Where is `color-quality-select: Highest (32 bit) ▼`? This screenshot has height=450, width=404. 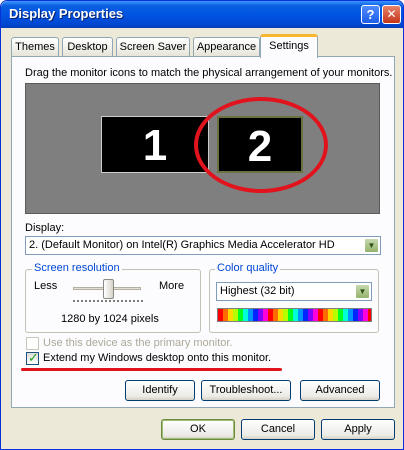 color-quality-select: Highest (32 bit) ▼ is located at coordinates (294, 291).